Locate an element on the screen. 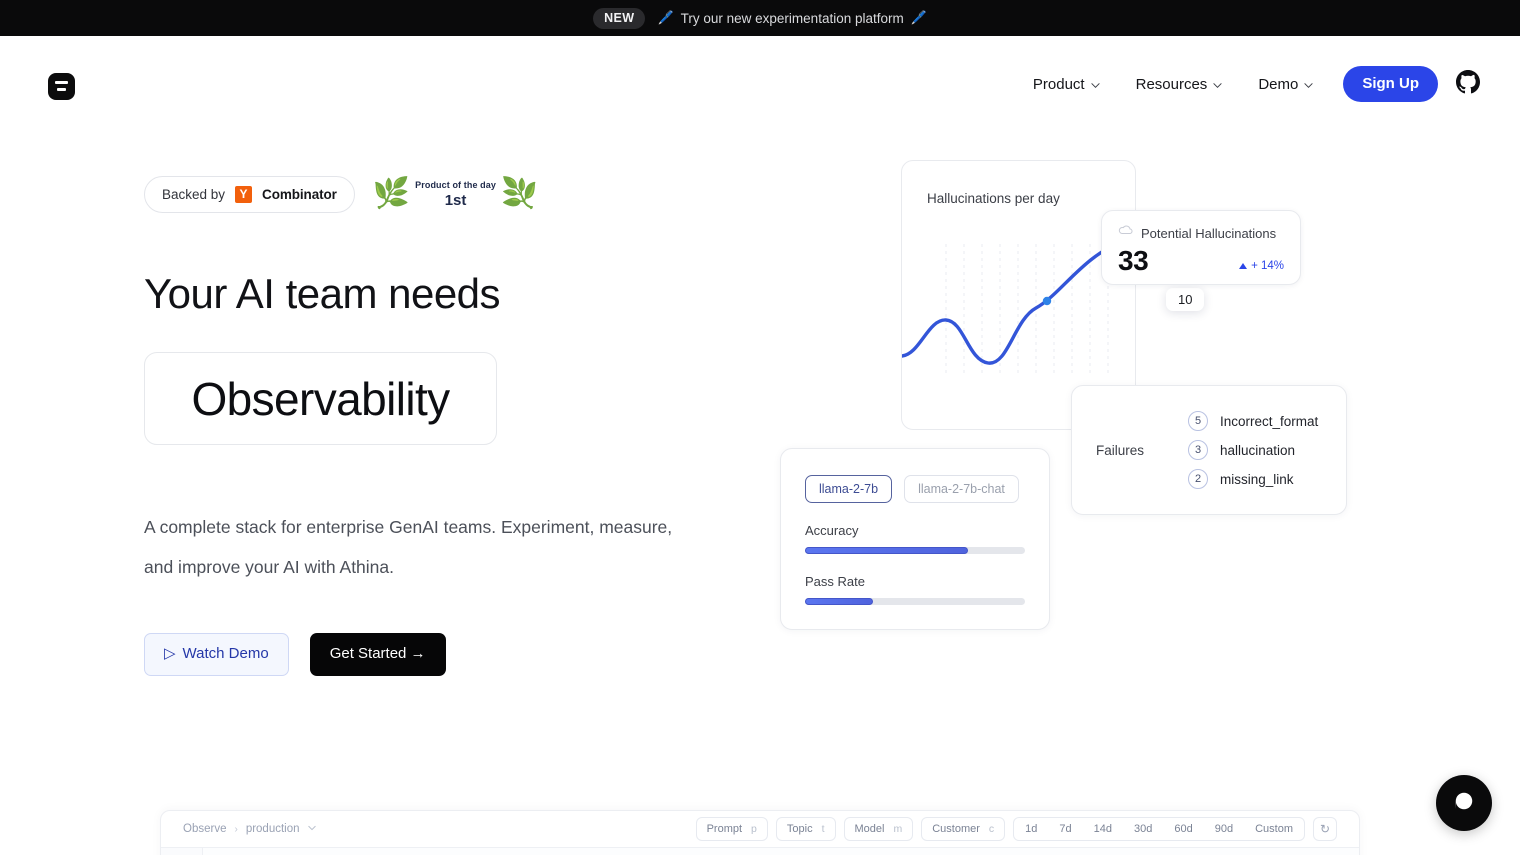  kpi-value: 33 is located at coordinates (1133, 260).